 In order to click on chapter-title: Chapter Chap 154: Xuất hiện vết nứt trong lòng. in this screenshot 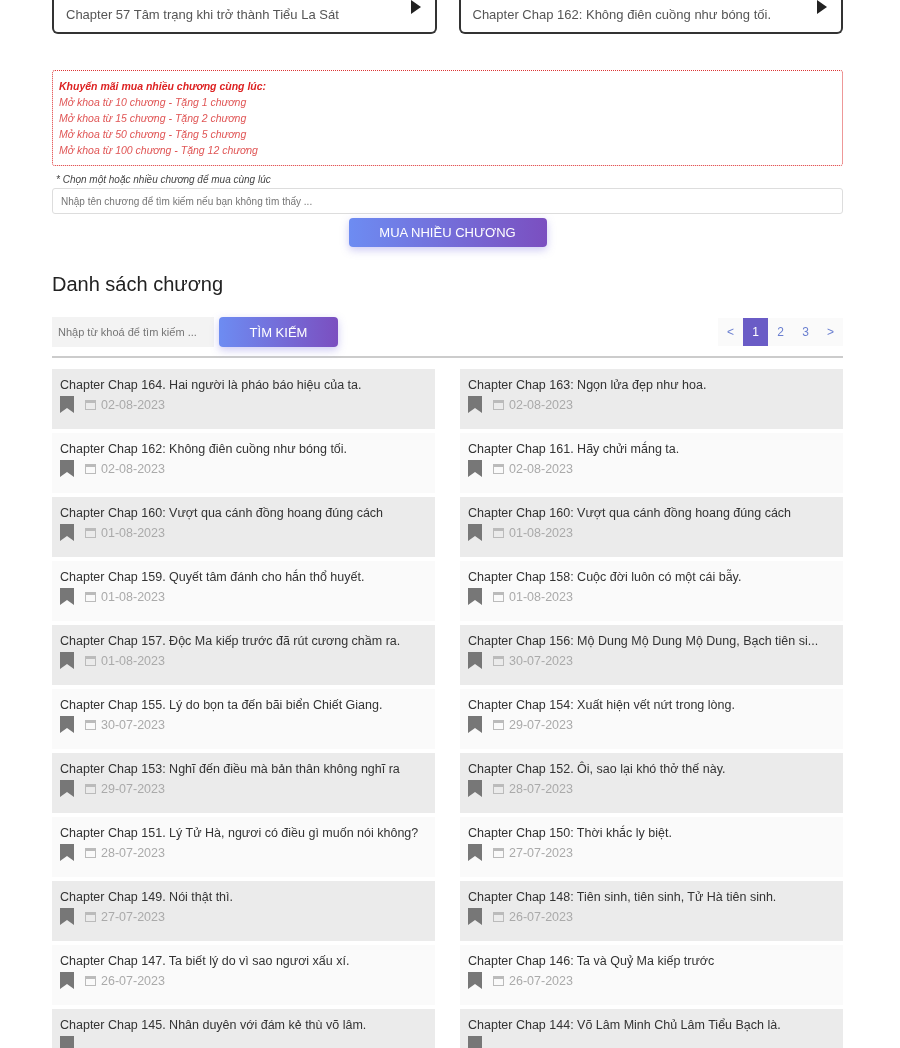, I will do `click(602, 705)`.